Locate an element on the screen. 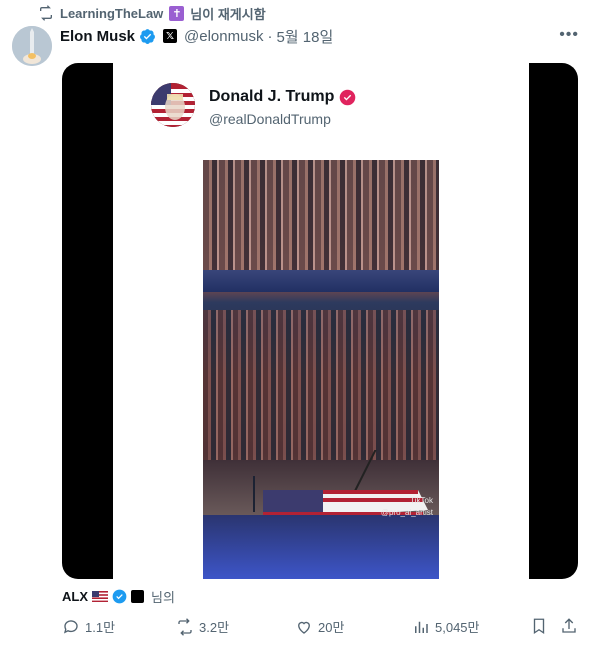  attribution-name: ALX is located at coordinates (75, 596).